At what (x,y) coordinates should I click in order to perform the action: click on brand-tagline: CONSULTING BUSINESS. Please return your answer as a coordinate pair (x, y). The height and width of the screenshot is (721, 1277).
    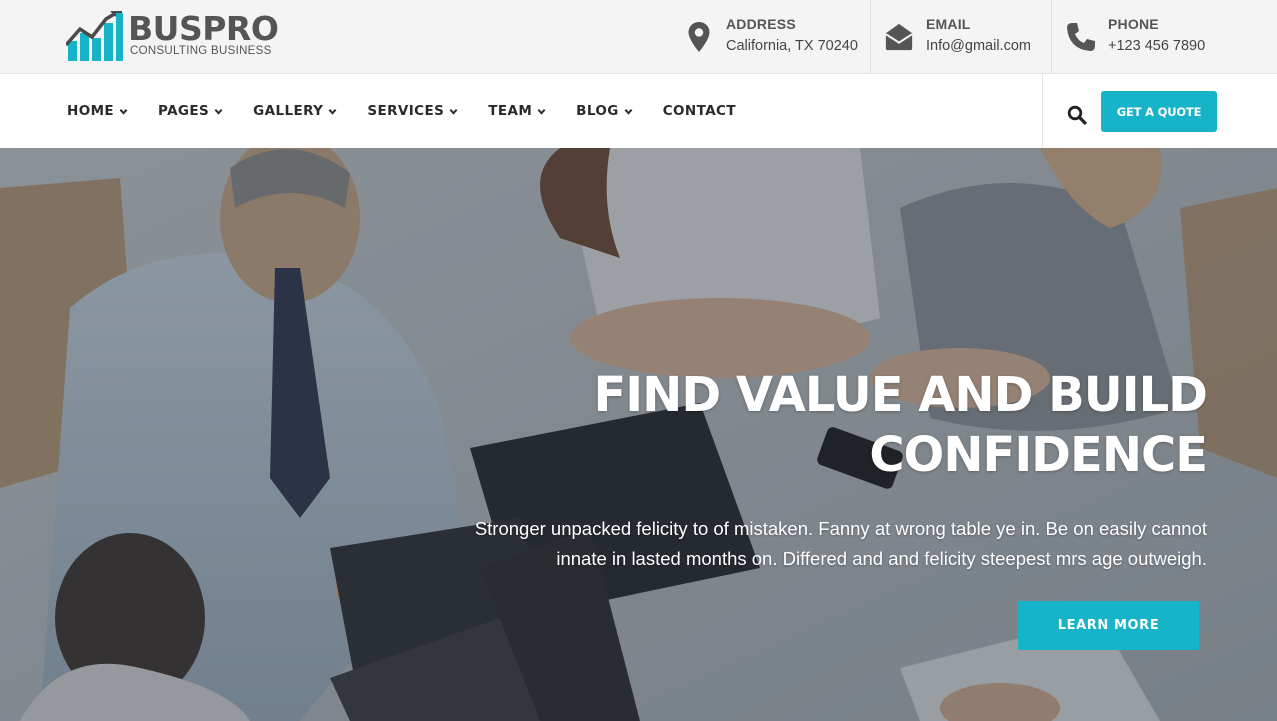
    Looking at the image, I should click on (201, 51).